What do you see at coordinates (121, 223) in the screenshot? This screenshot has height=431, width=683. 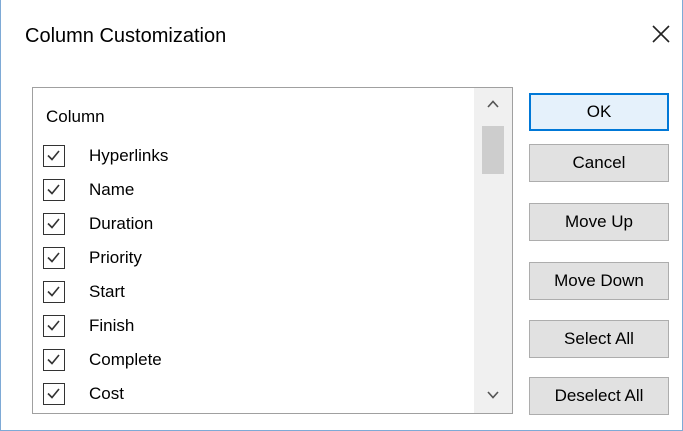 I see `list-item-label: Duration` at bounding box center [121, 223].